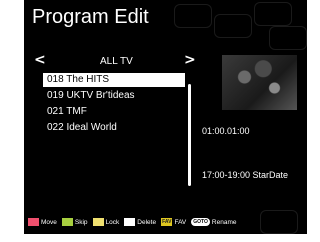  I want to click on fav-label: FAV, so click(180, 222).